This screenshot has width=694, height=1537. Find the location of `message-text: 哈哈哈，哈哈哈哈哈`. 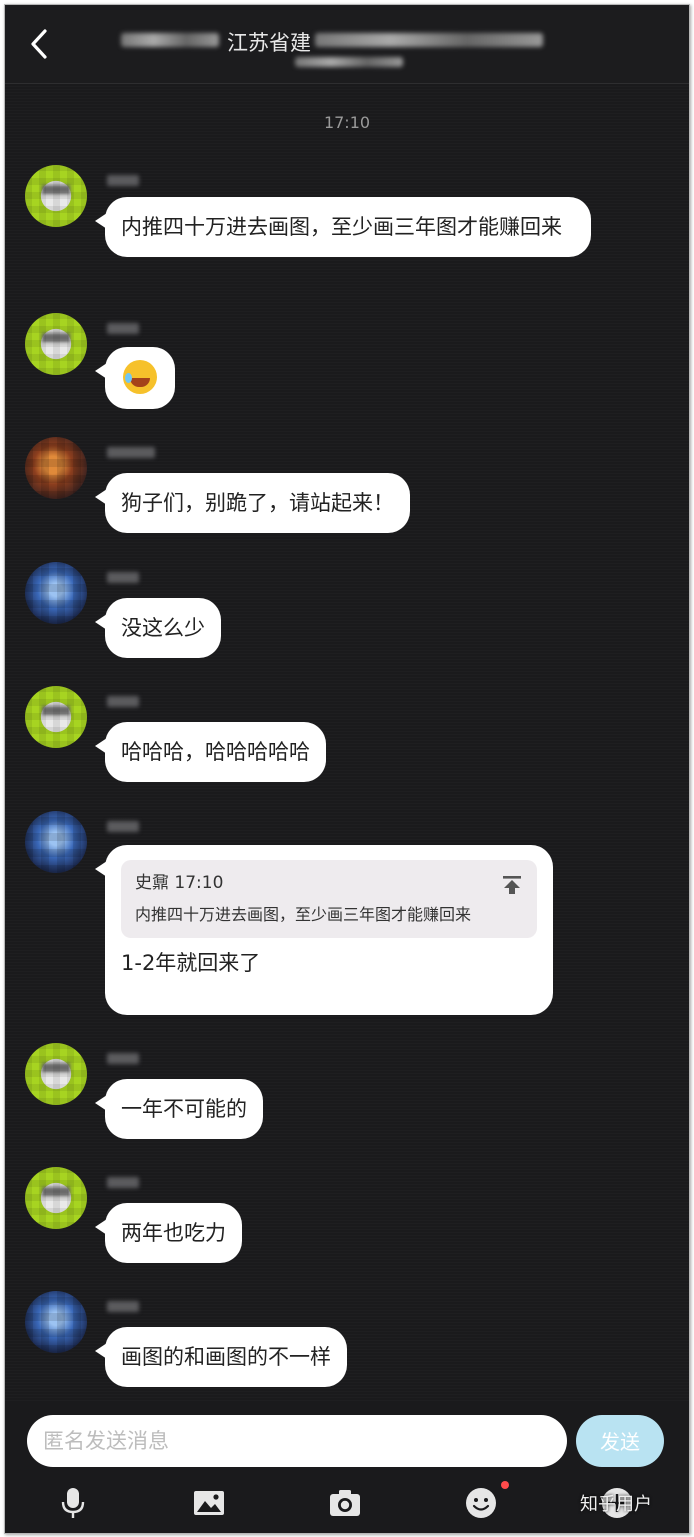

message-text: 哈哈哈，哈哈哈哈哈 is located at coordinates (215, 752).